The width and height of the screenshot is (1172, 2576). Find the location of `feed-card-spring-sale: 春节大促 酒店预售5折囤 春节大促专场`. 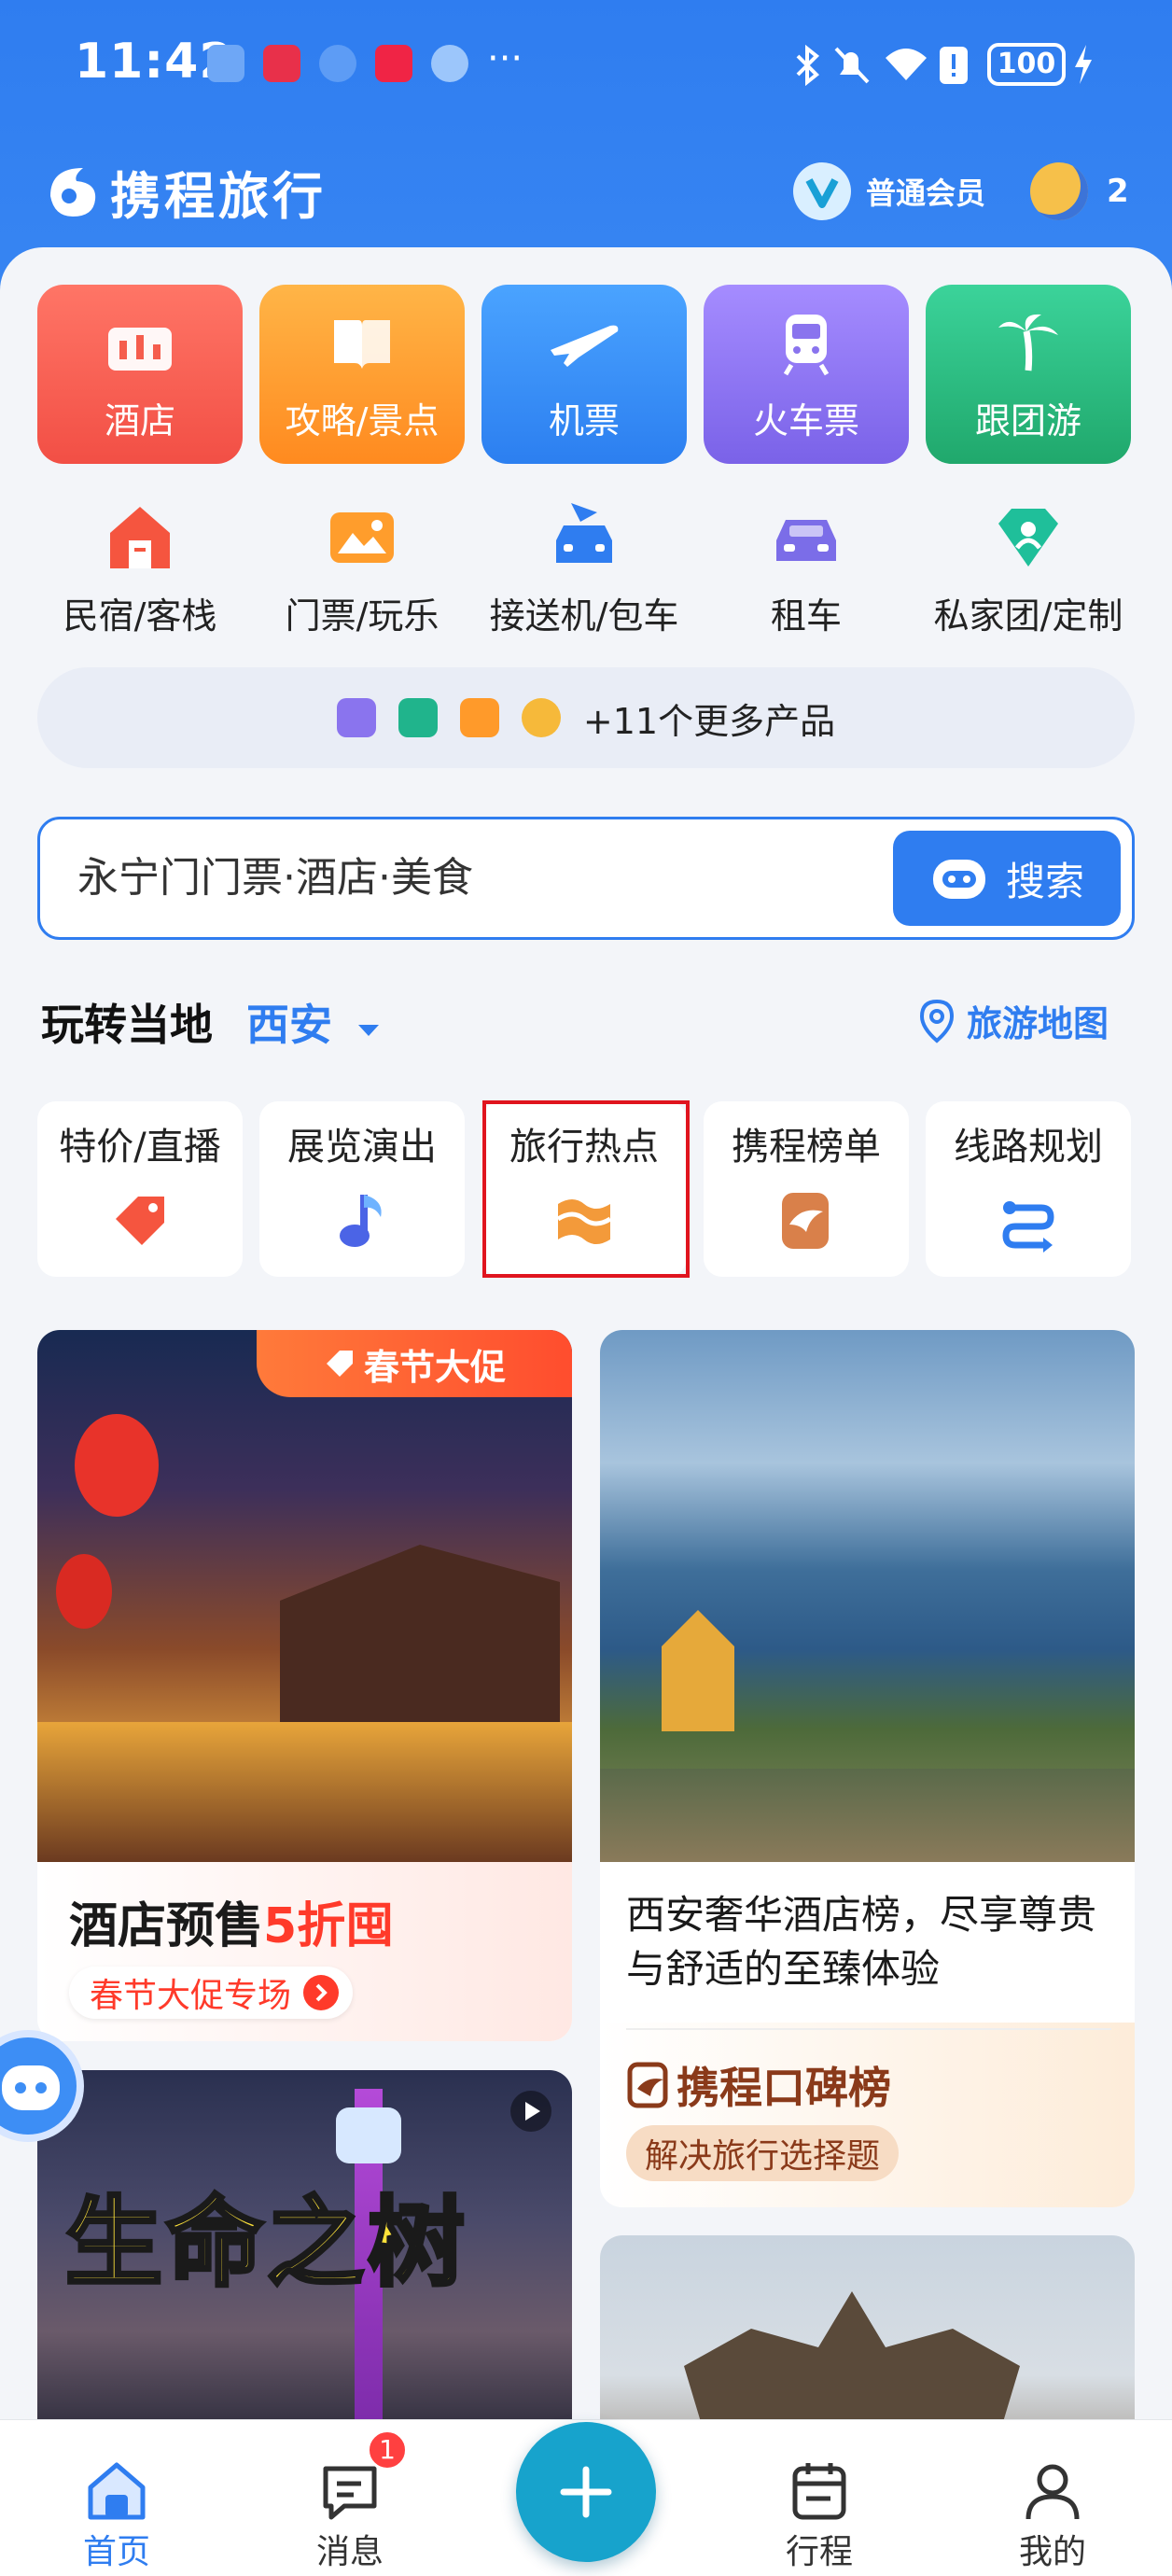

feed-card-spring-sale: 春节大促 酒店预售5折囤 春节大促专场 is located at coordinates (304, 1685).